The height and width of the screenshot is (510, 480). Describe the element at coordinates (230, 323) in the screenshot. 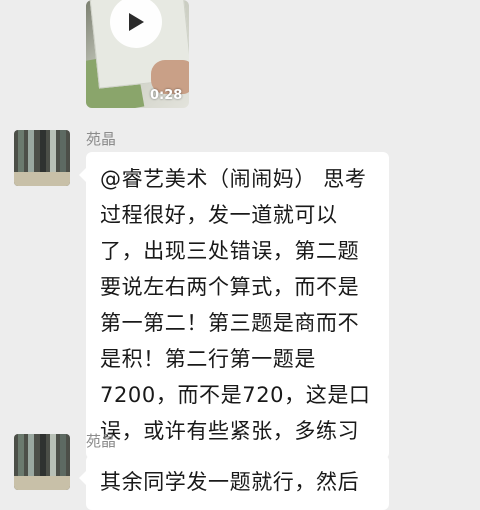

I see `message-line: 第一第二！第三题是商而不` at that location.